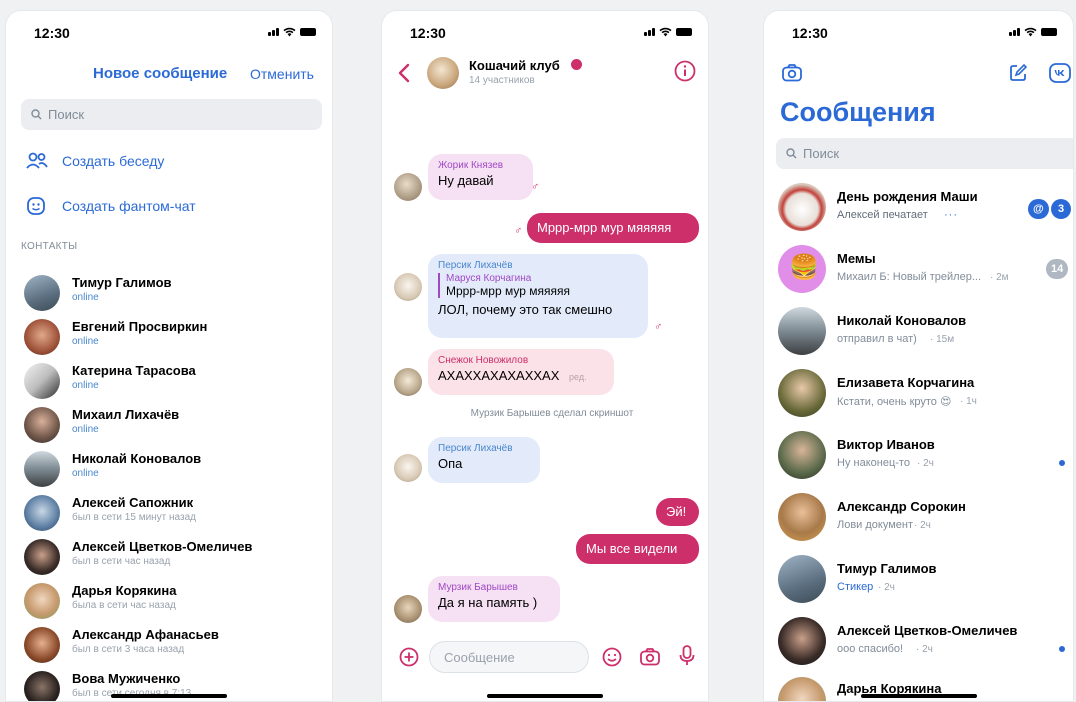  Describe the element at coordinates (514, 65) in the screenshot. I see `chat-title: Кошачий клуб` at that location.